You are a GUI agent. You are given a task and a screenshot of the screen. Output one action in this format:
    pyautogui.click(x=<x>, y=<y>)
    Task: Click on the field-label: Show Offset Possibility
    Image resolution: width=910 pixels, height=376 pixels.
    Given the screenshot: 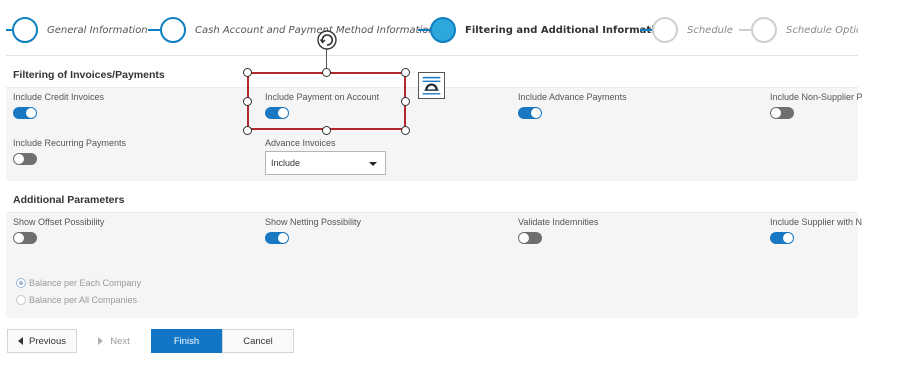 What is the action you would take?
    pyautogui.click(x=59, y=222)
    